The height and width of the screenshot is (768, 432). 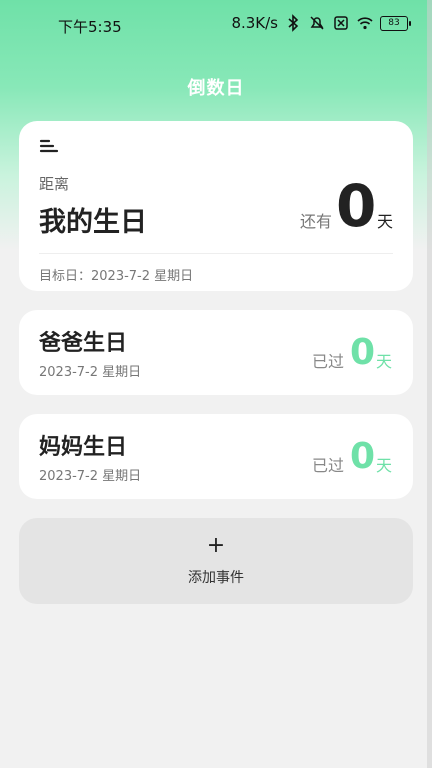 I want to click on plus-icon: +, so click(x=216, y=545).